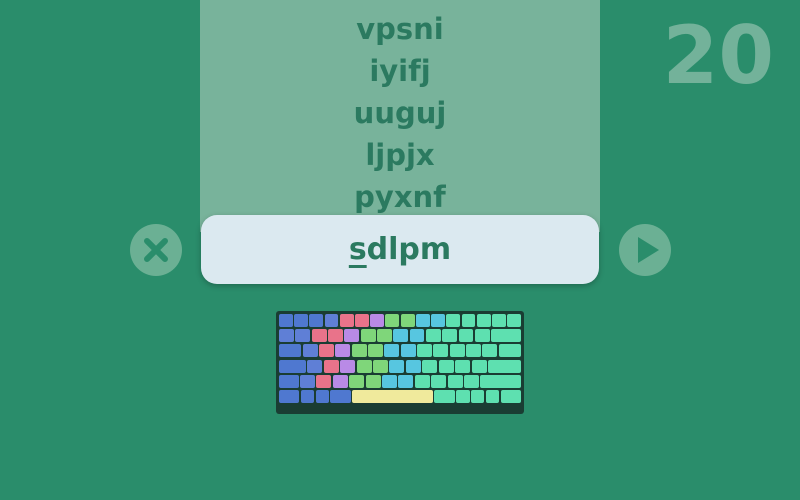 The height and width of the screenshot is (500, 800). What do you see at coordinates (400, 197) in the screenshot?
I see `upcoming-word: pyxnf` at bounding box center [400, 197].